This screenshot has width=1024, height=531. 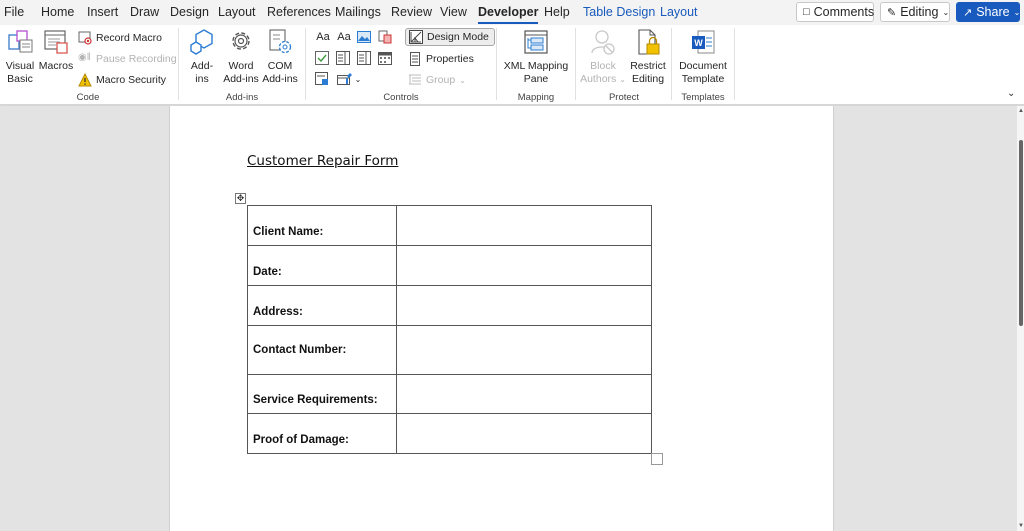 What do you see at coordinates (202, 79) in the screenshot?
I see `add-ins-label-2: ins` at bounding box center [202, 79].